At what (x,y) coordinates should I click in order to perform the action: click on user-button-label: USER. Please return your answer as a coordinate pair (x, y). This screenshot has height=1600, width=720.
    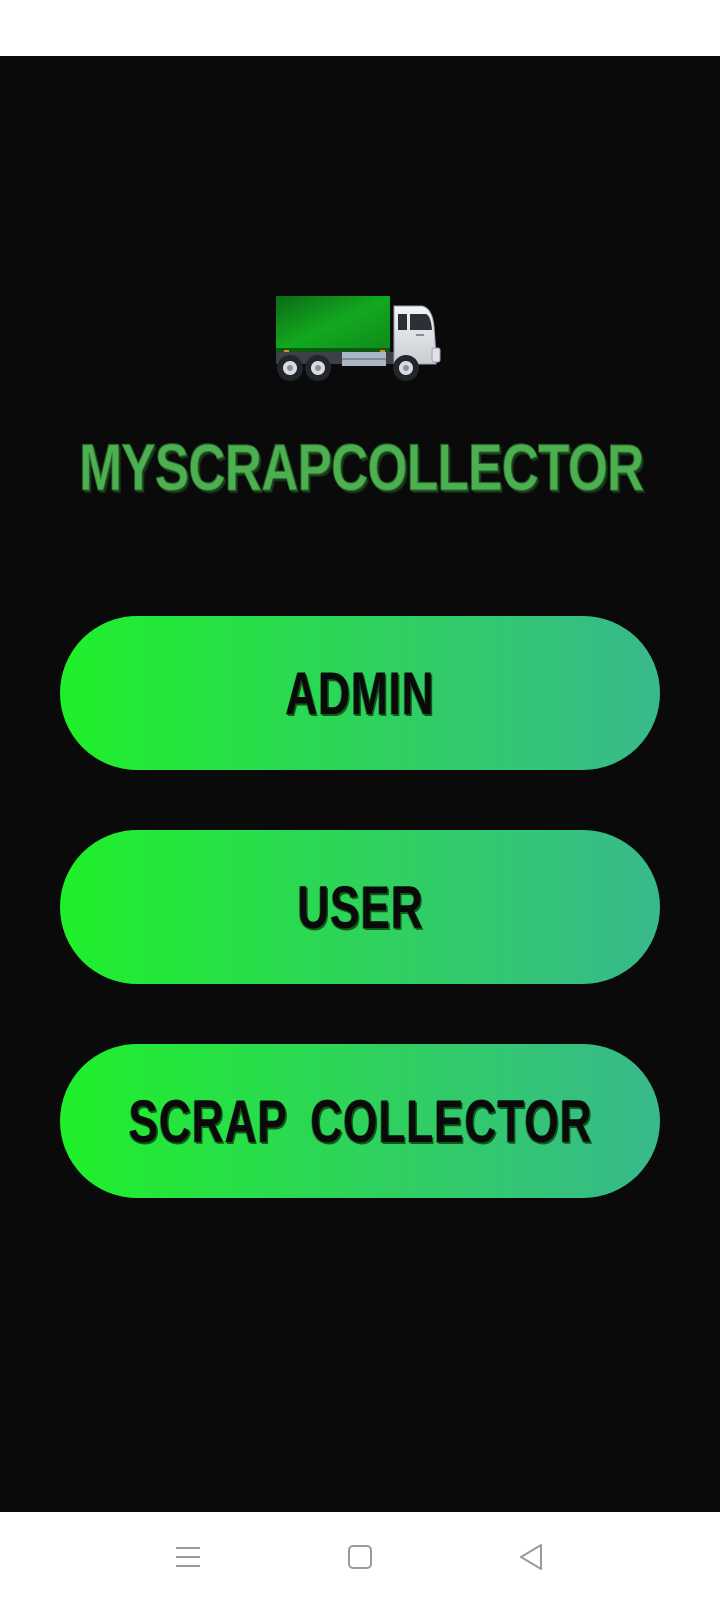
    Looking at the image, I should click on (360, 907).